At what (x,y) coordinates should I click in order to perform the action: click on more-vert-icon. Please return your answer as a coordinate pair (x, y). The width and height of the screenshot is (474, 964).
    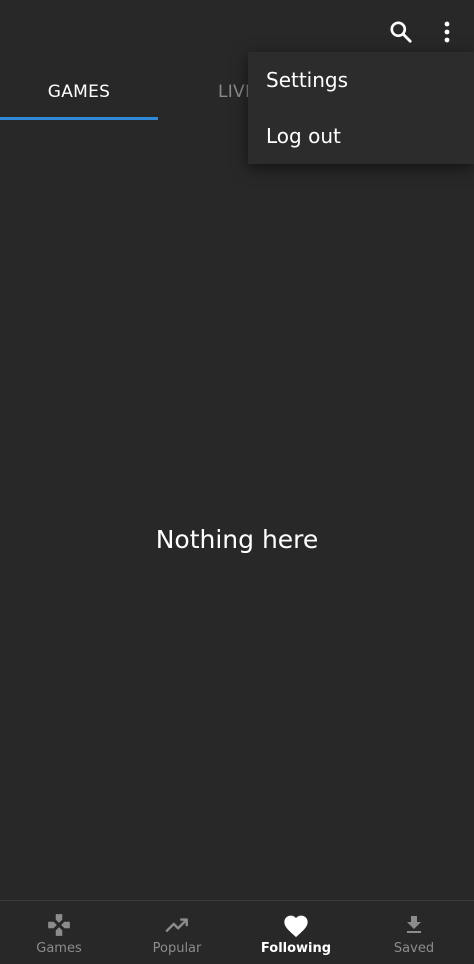
    Looking at the image, I should click on (447, 32).